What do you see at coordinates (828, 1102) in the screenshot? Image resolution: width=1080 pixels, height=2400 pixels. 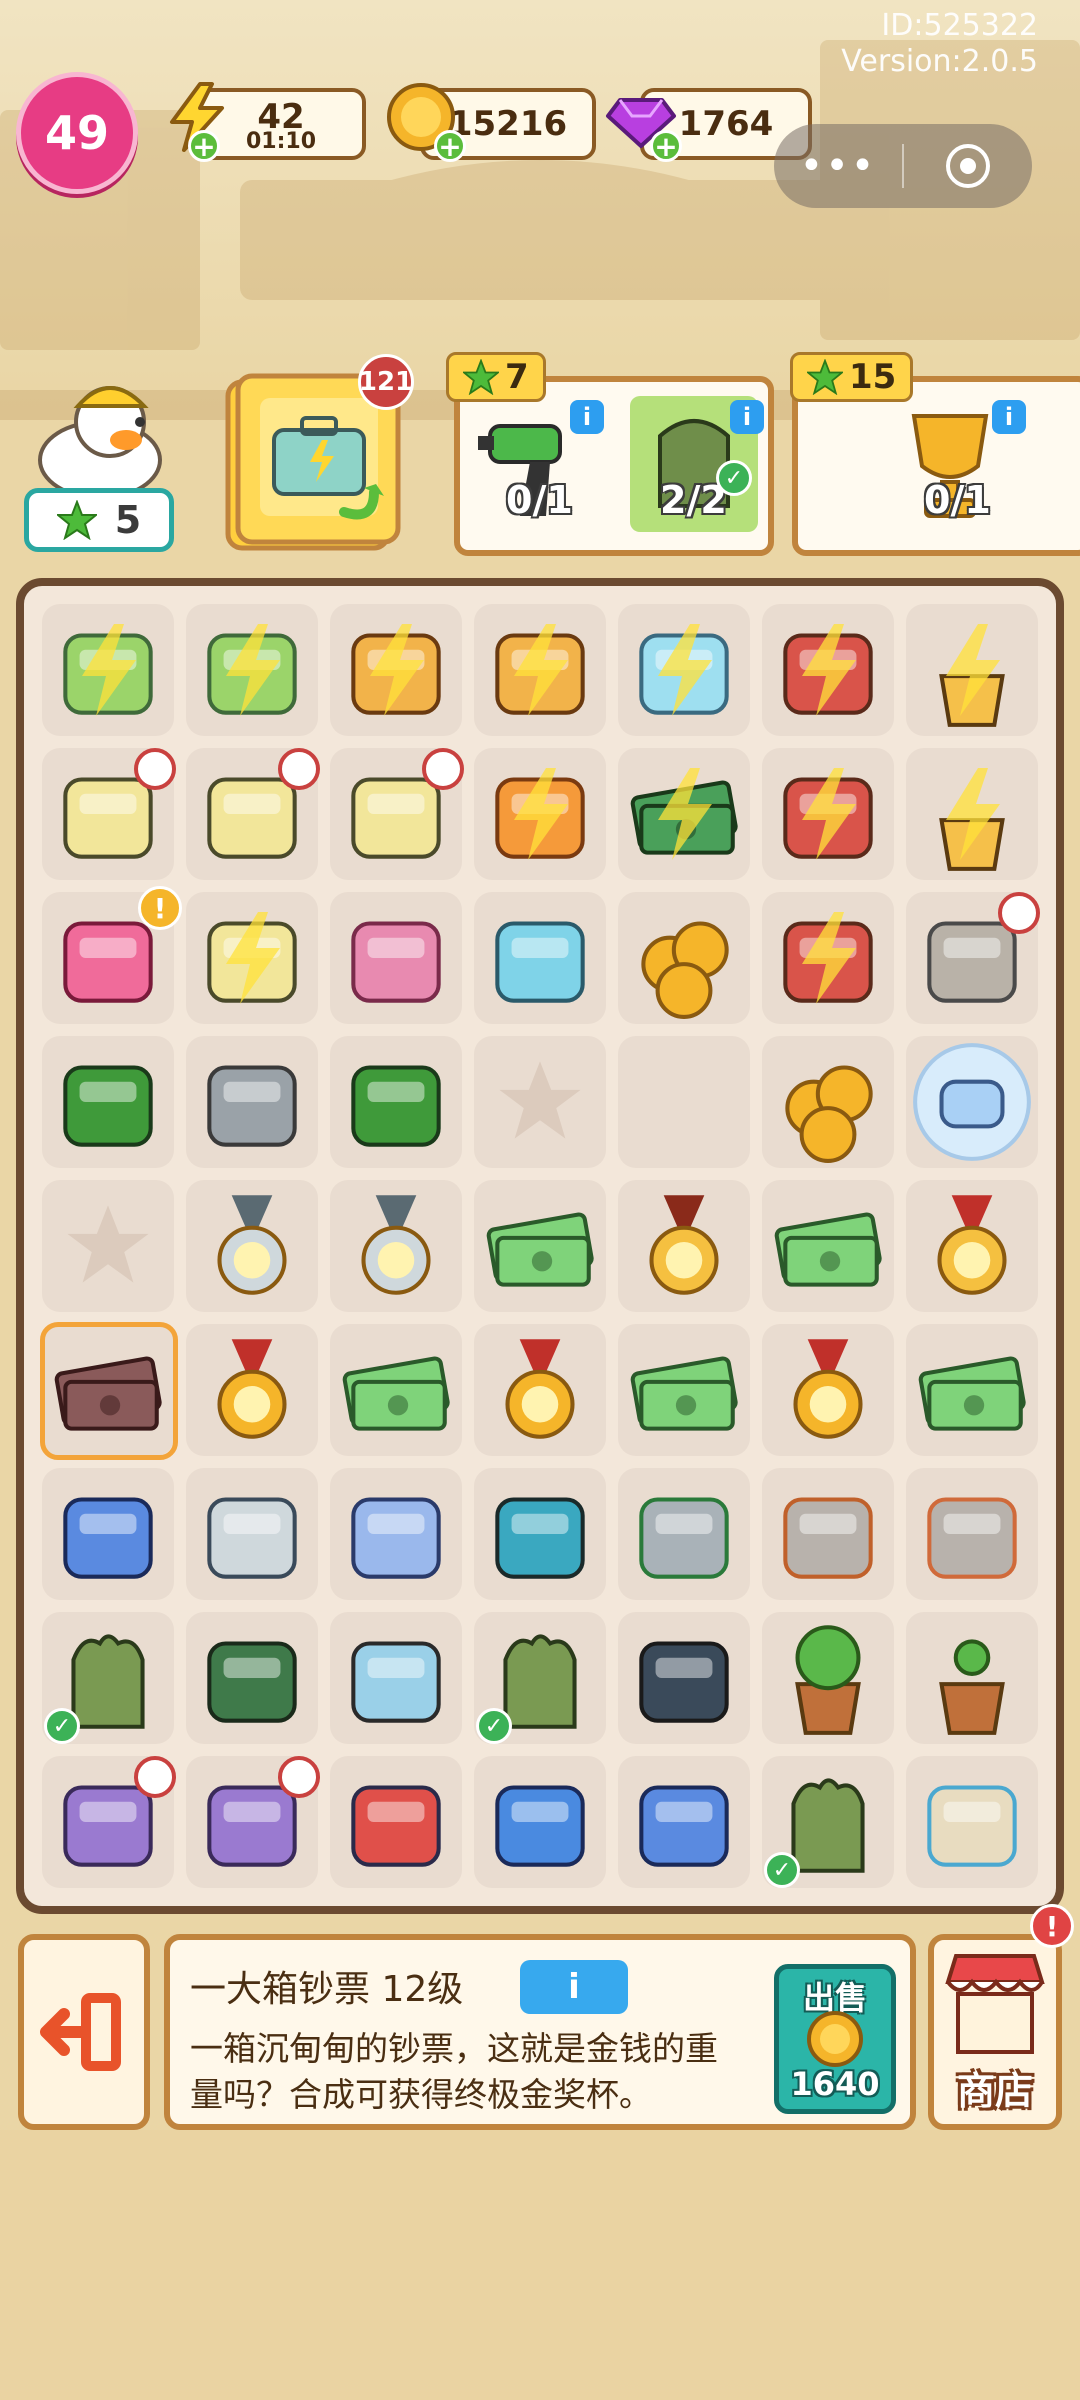 I see `coin-pile-icon` at bounding box center [828, 1102].